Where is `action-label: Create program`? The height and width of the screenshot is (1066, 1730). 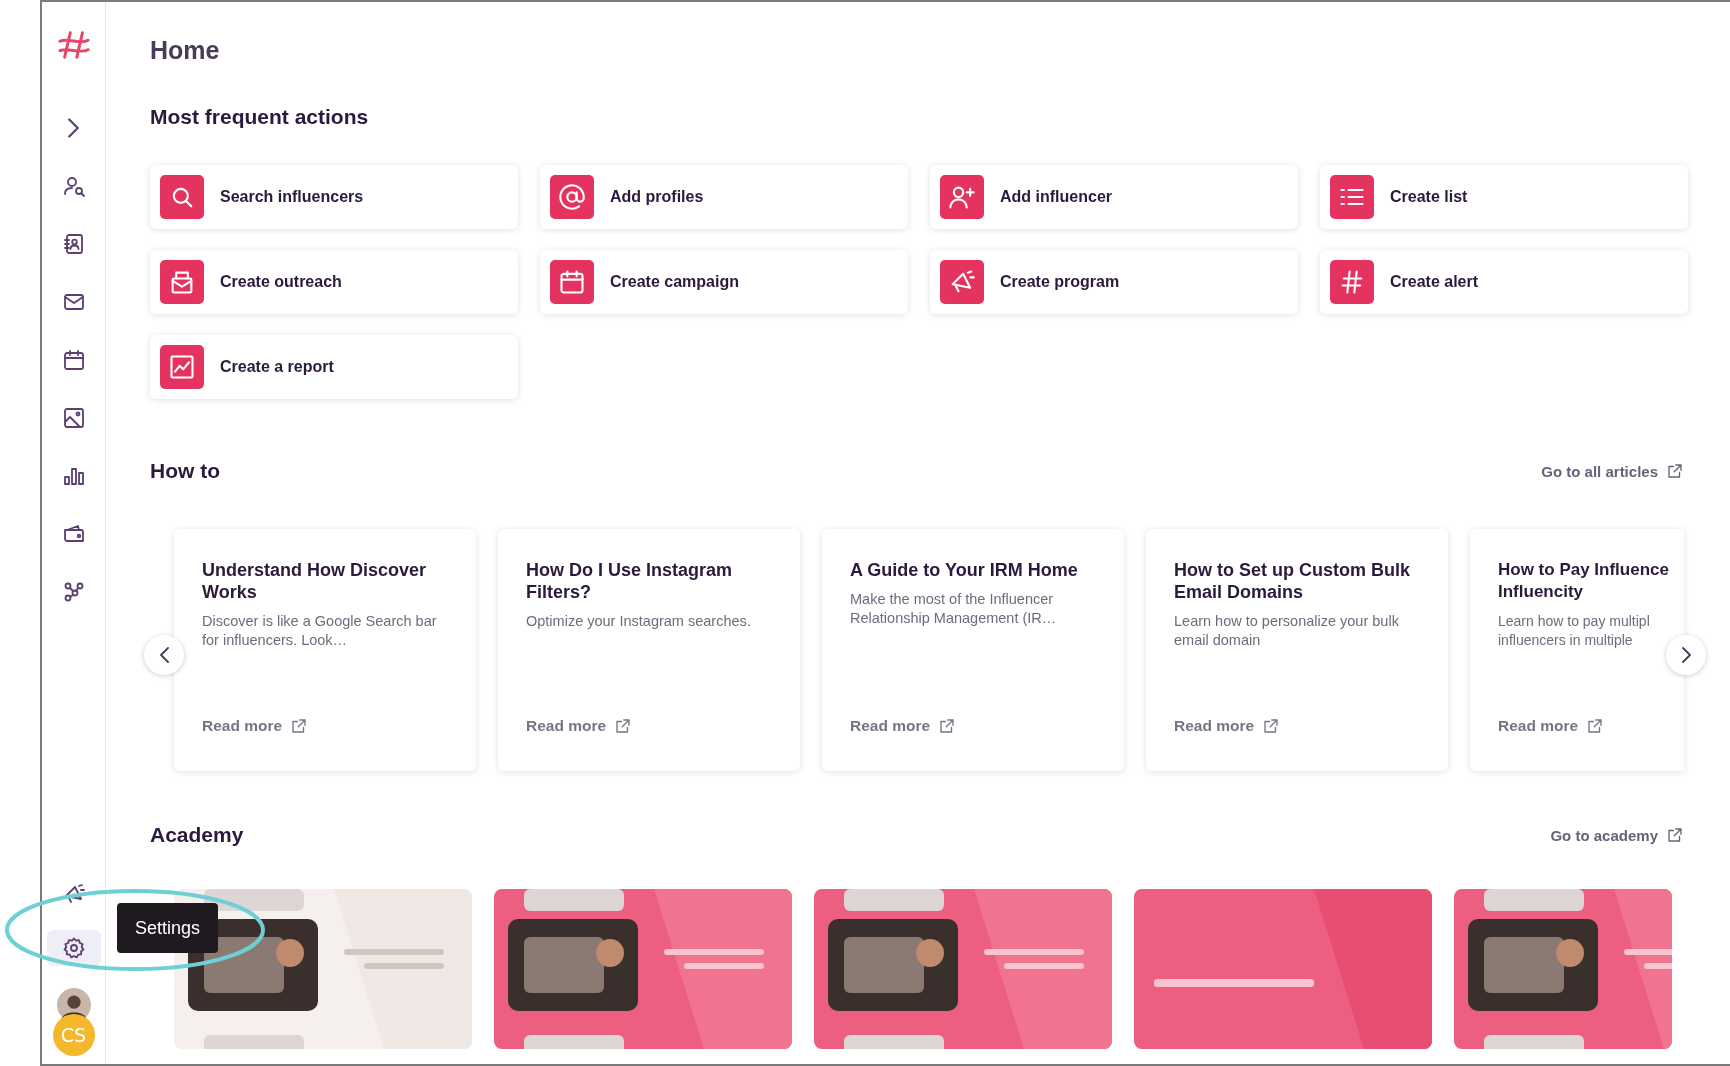 action-label: Create program is located at coordinates (1060, 282).